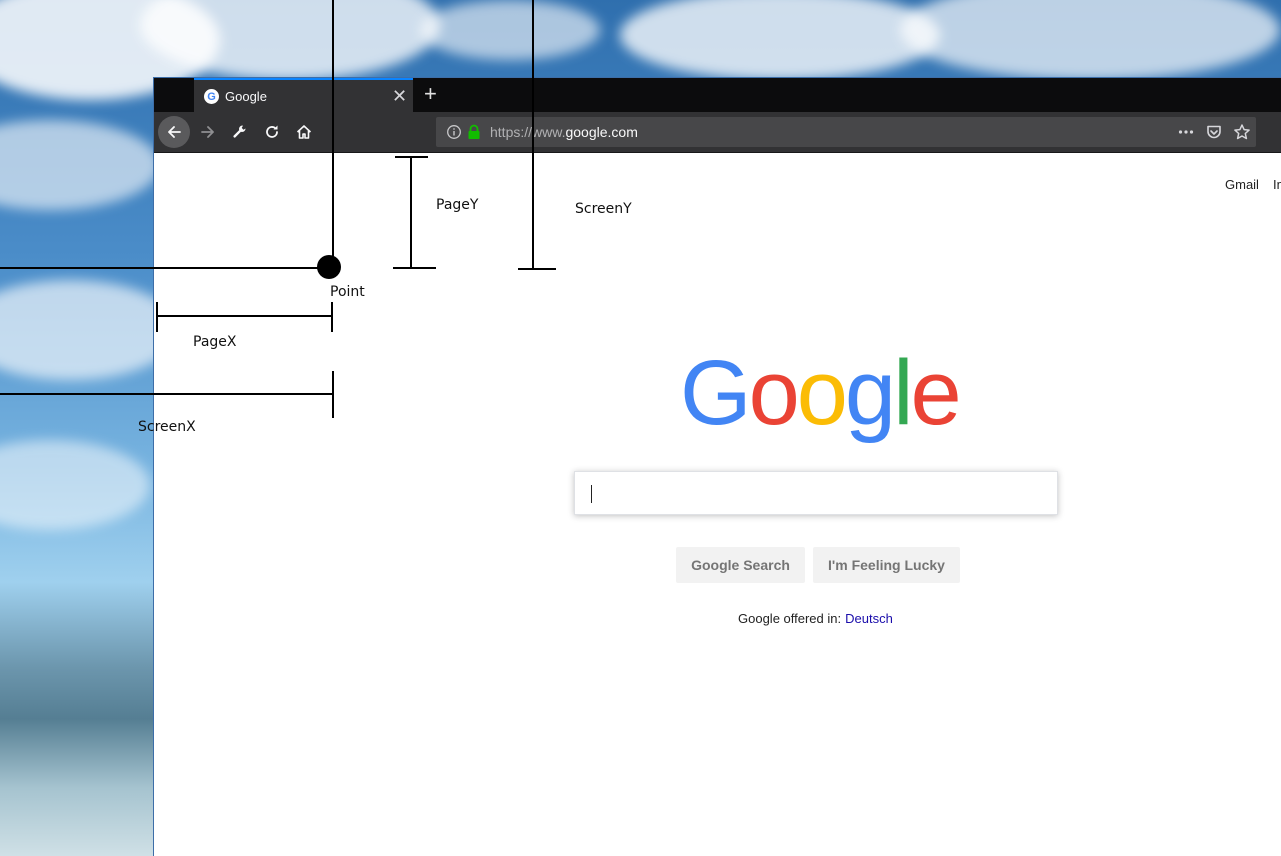 The width and height of the screenshot is (1281, 856). I want to click on google-search-button: Google Search, so click(740, 565).